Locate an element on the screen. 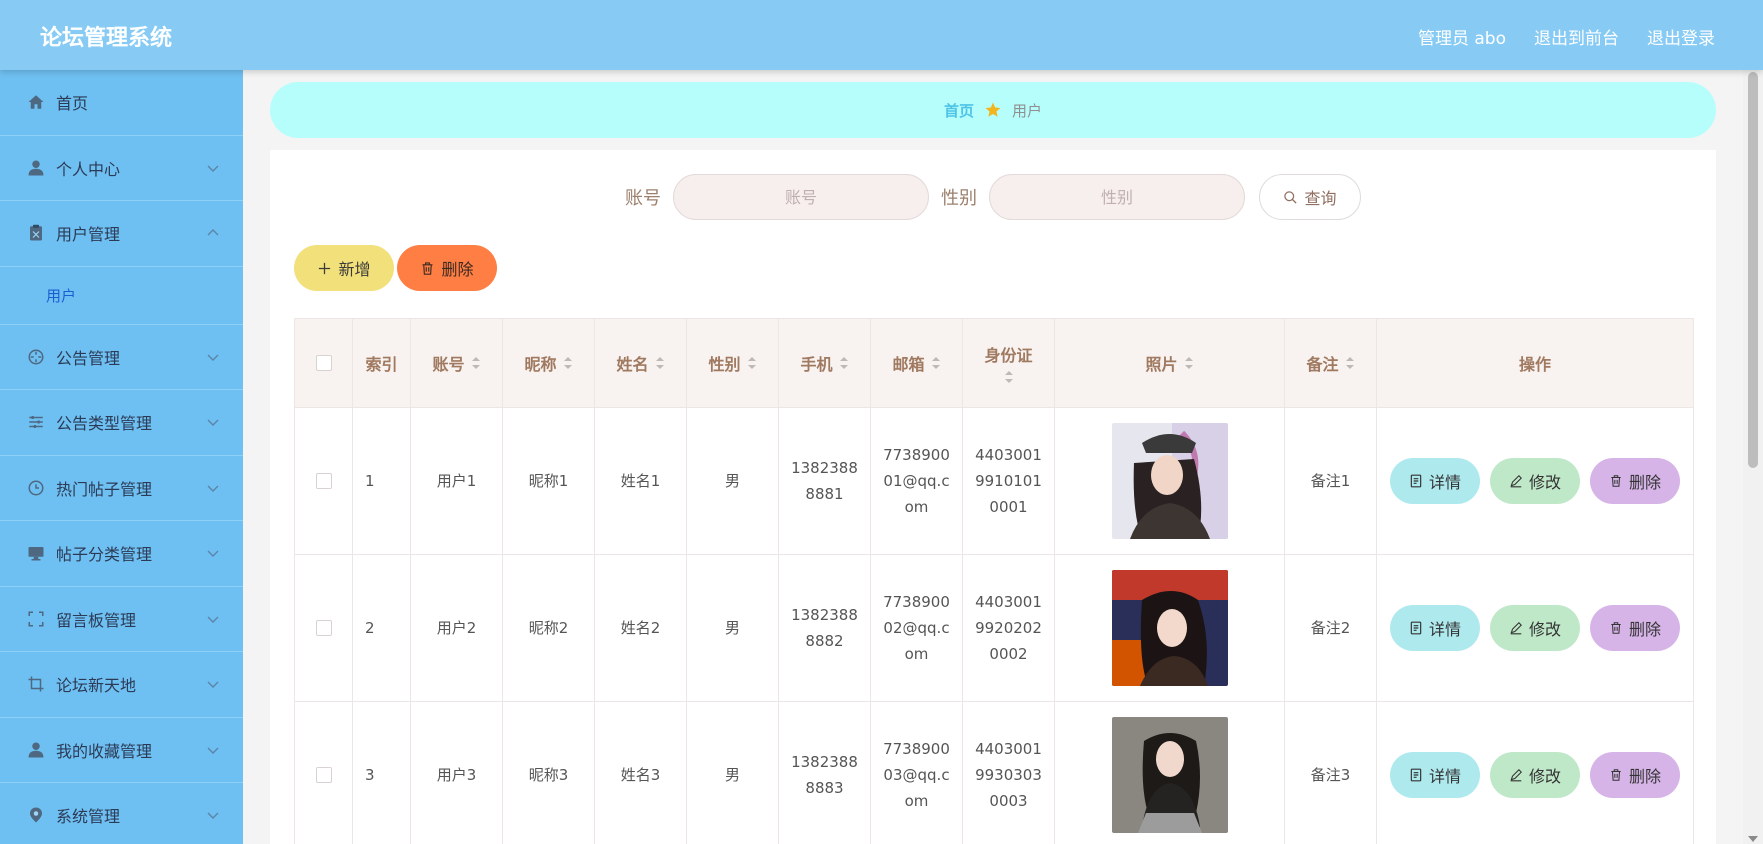 This screenshot has width=1763, height=844. cell-account: 用户1 is located at coordinates (457, 481).